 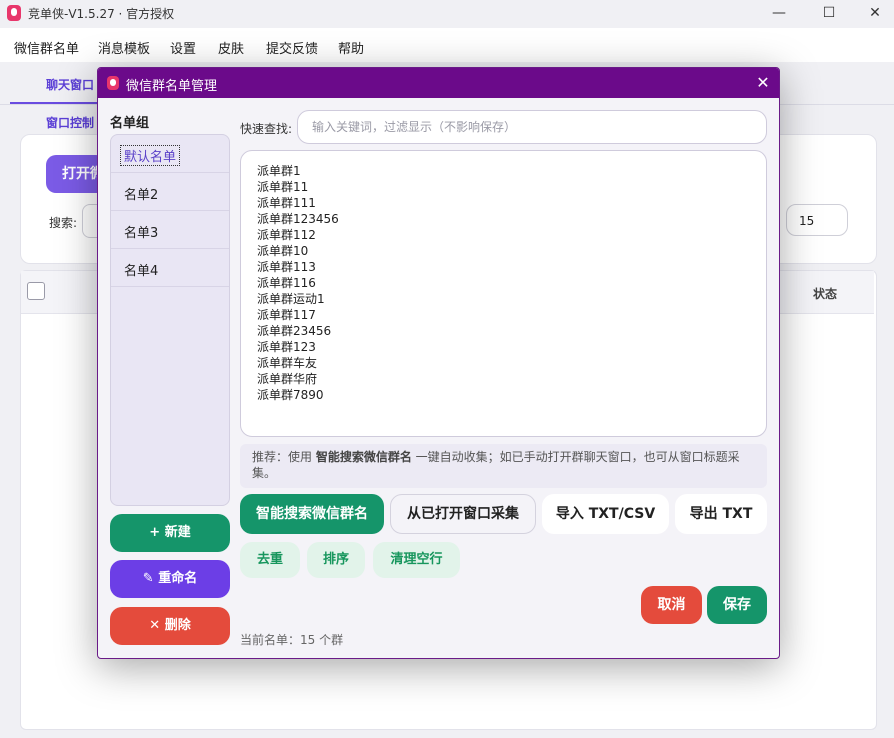 I want to click on menu-skin: 皮肤, so click(x=231, y=47).